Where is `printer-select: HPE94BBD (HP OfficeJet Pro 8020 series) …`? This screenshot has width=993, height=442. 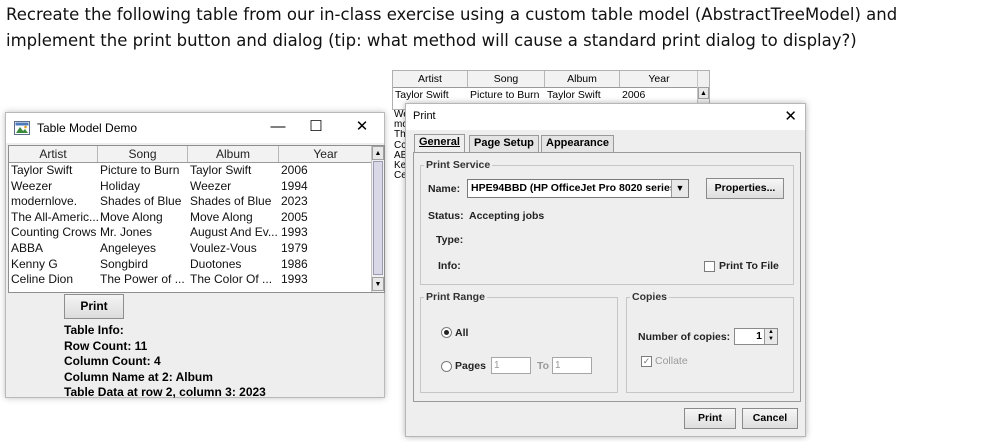
printer-select: HPE94BBD (HP OfficeJet Pro 8020 series) … is located at coordinates (578, 188).